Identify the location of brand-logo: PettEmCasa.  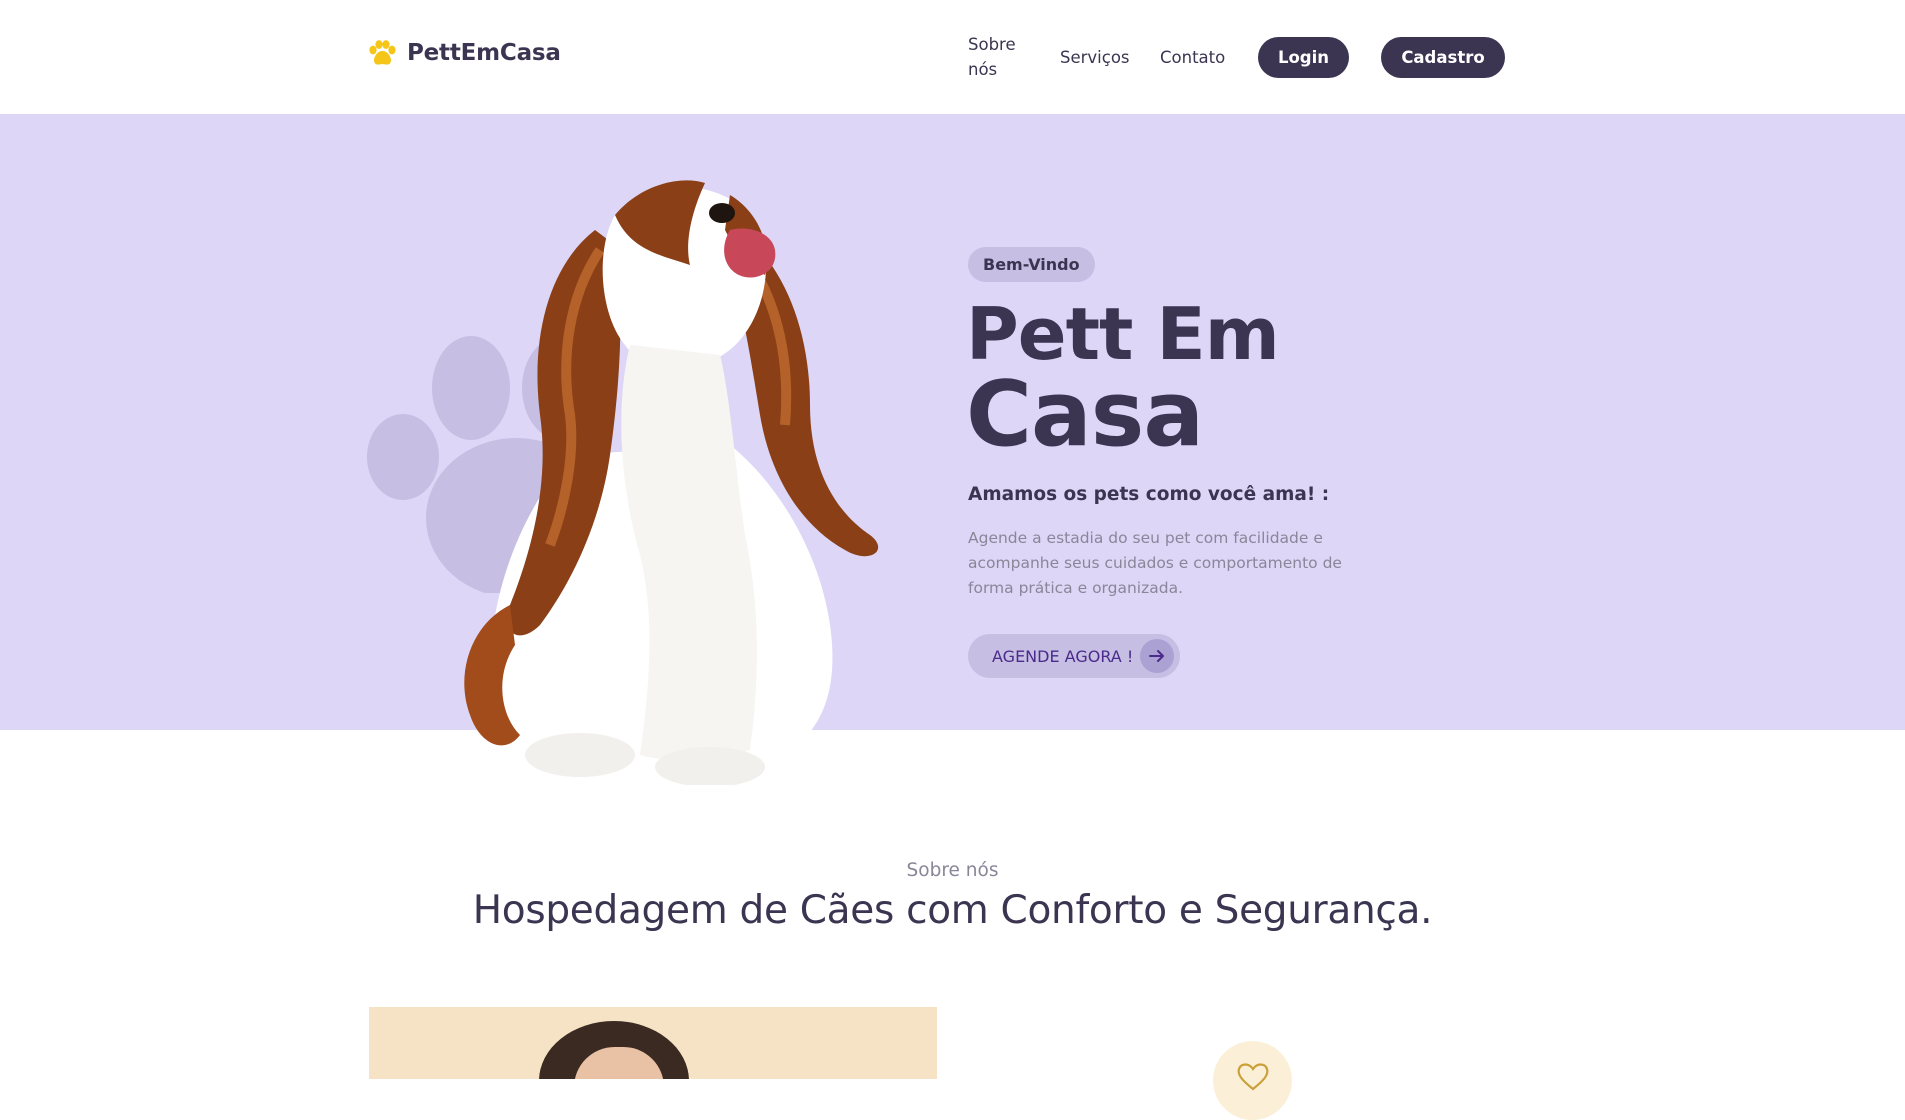
(464, 53).